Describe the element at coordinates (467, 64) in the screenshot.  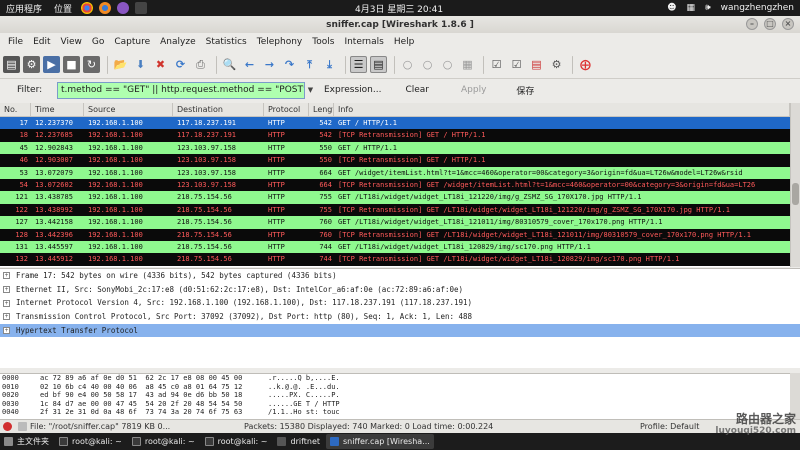
I see `resize-columns-icon: ▦` at that location.